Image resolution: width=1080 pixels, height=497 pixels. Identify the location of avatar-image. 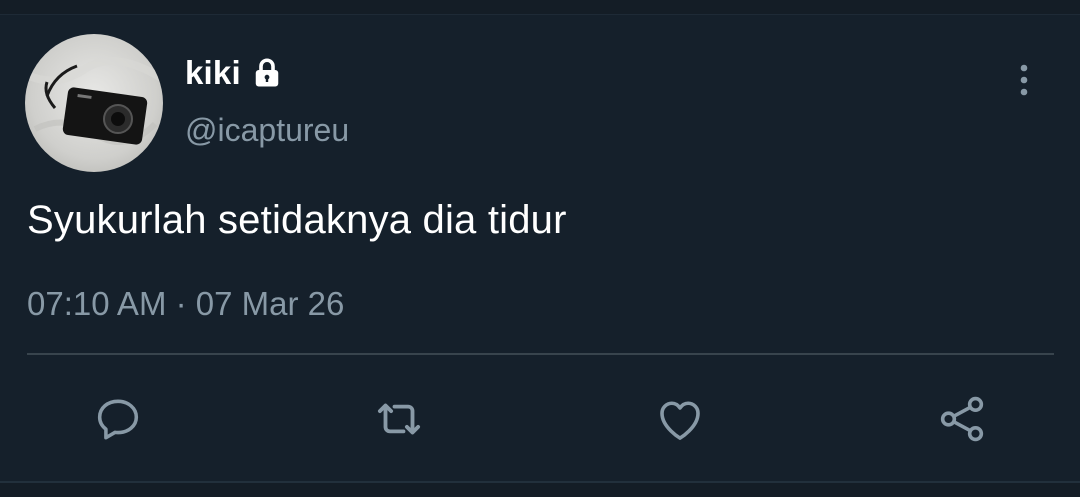
(94, 103).